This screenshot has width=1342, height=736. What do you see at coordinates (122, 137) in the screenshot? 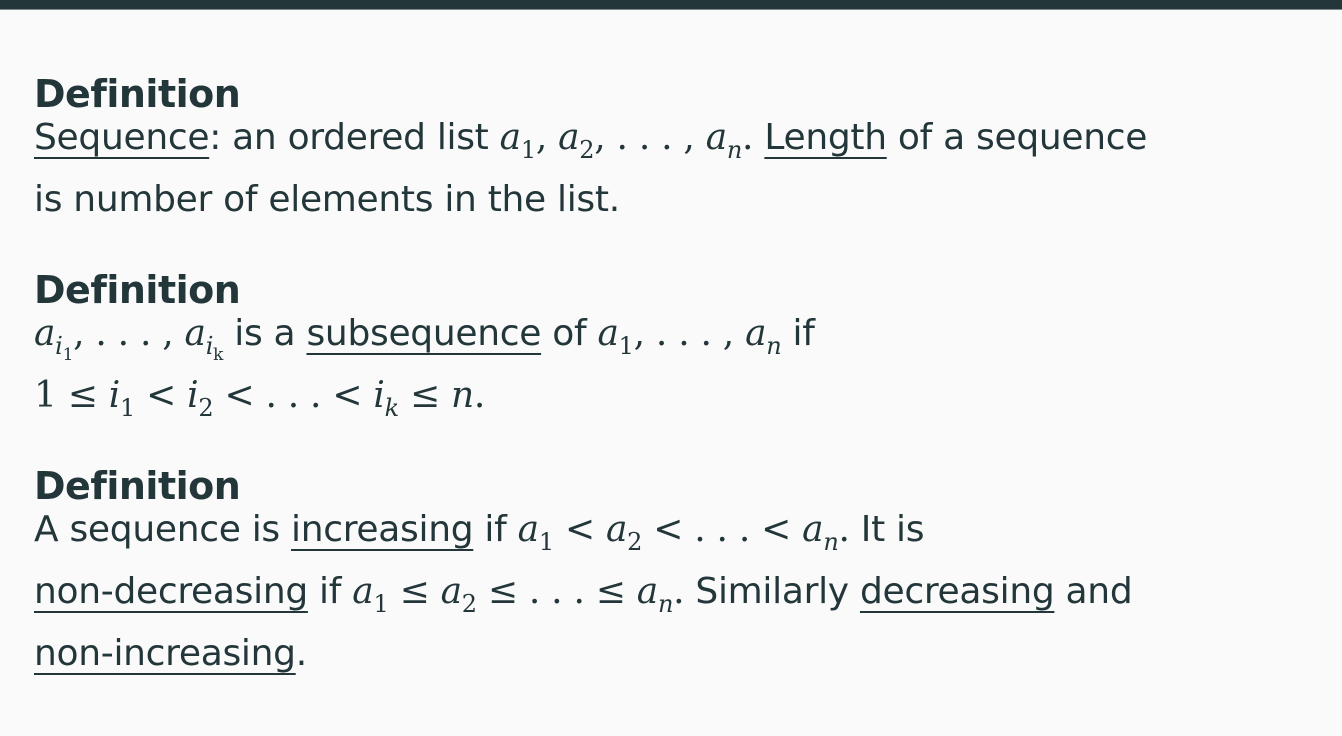
I see `defined-term: Sequence` at bounding box center [122, 137].